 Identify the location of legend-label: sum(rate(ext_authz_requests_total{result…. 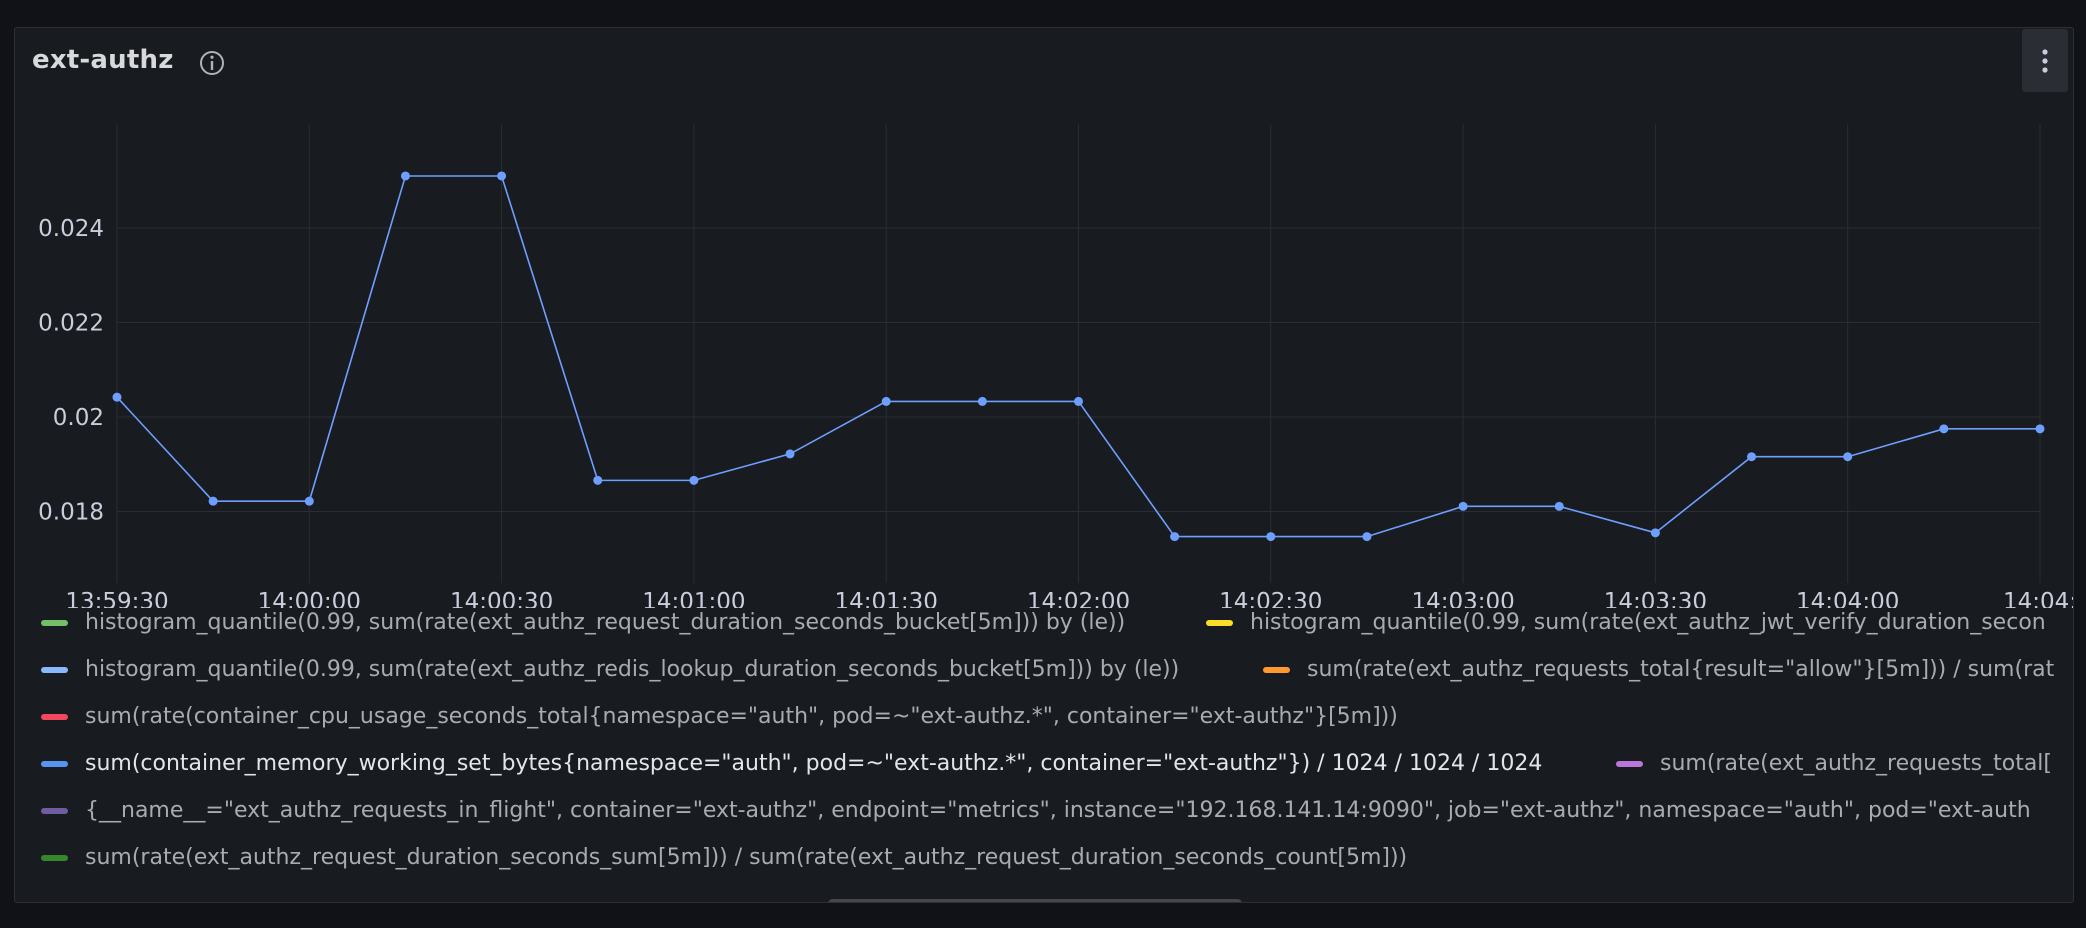
(1681, 669).